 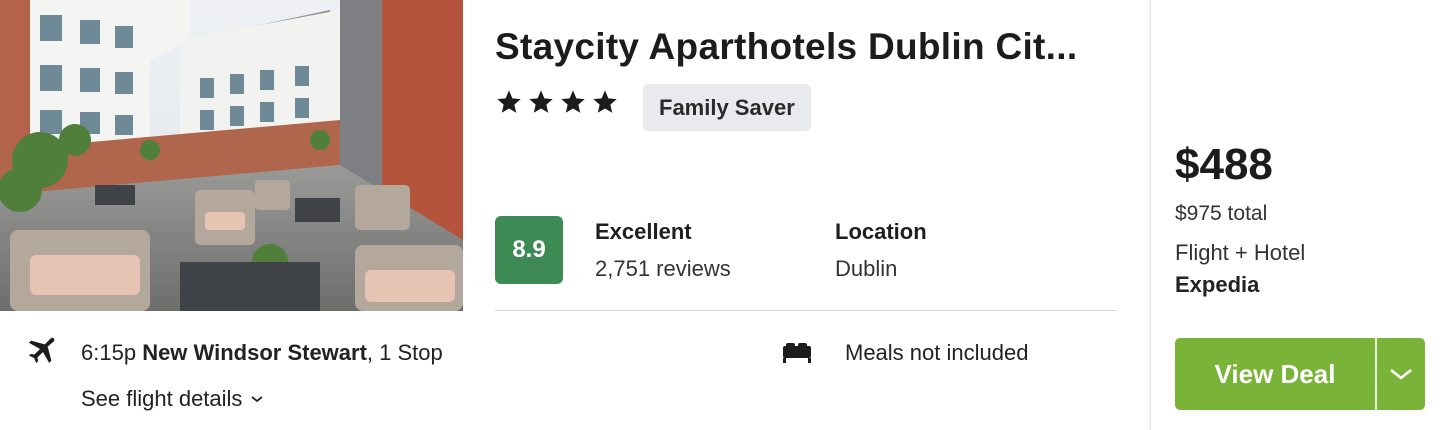 What do you see at coordinates (404, 352) in the screenshot?
I see `flight-stops: , 1 Stop` at bounding box center [404, 352].